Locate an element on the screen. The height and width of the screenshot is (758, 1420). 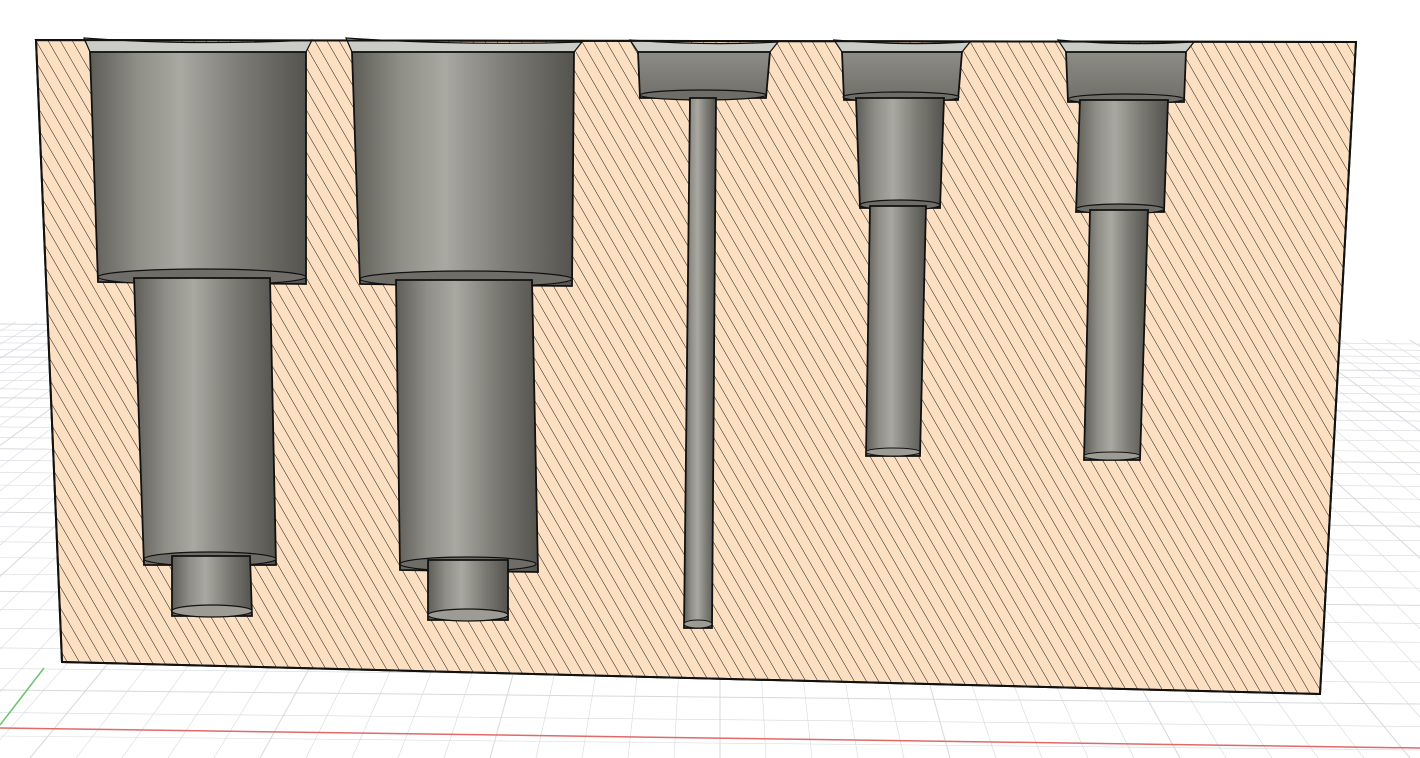
hole-1-pilot-floor is located at coordinates (212, 611).